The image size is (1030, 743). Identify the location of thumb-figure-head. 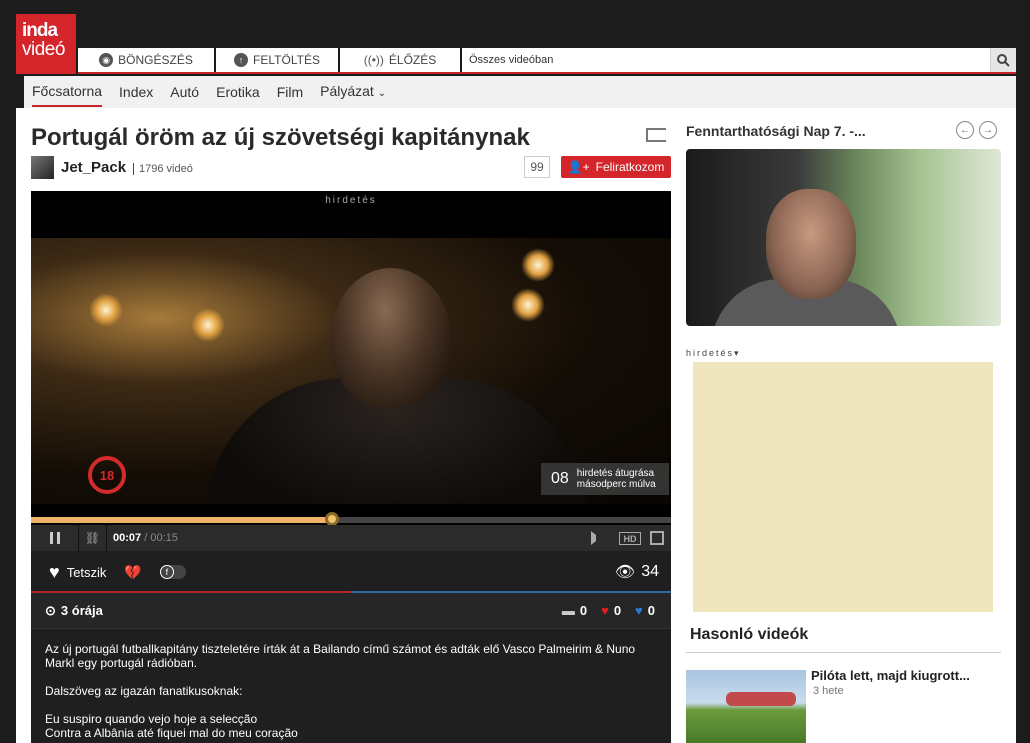
(811, 244).